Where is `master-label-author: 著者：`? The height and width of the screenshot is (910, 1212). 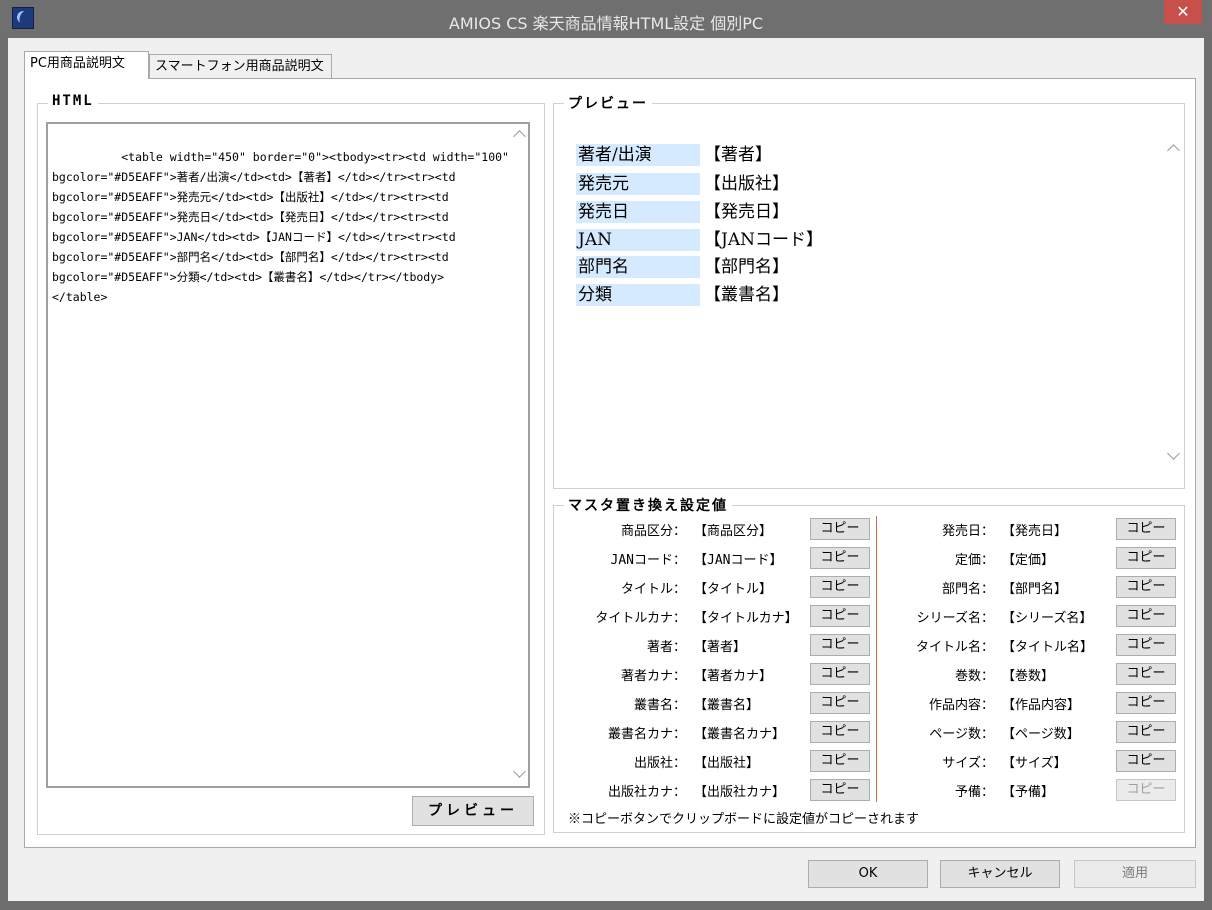
master-label-author: 著者： is located at coordinates (666, 647).